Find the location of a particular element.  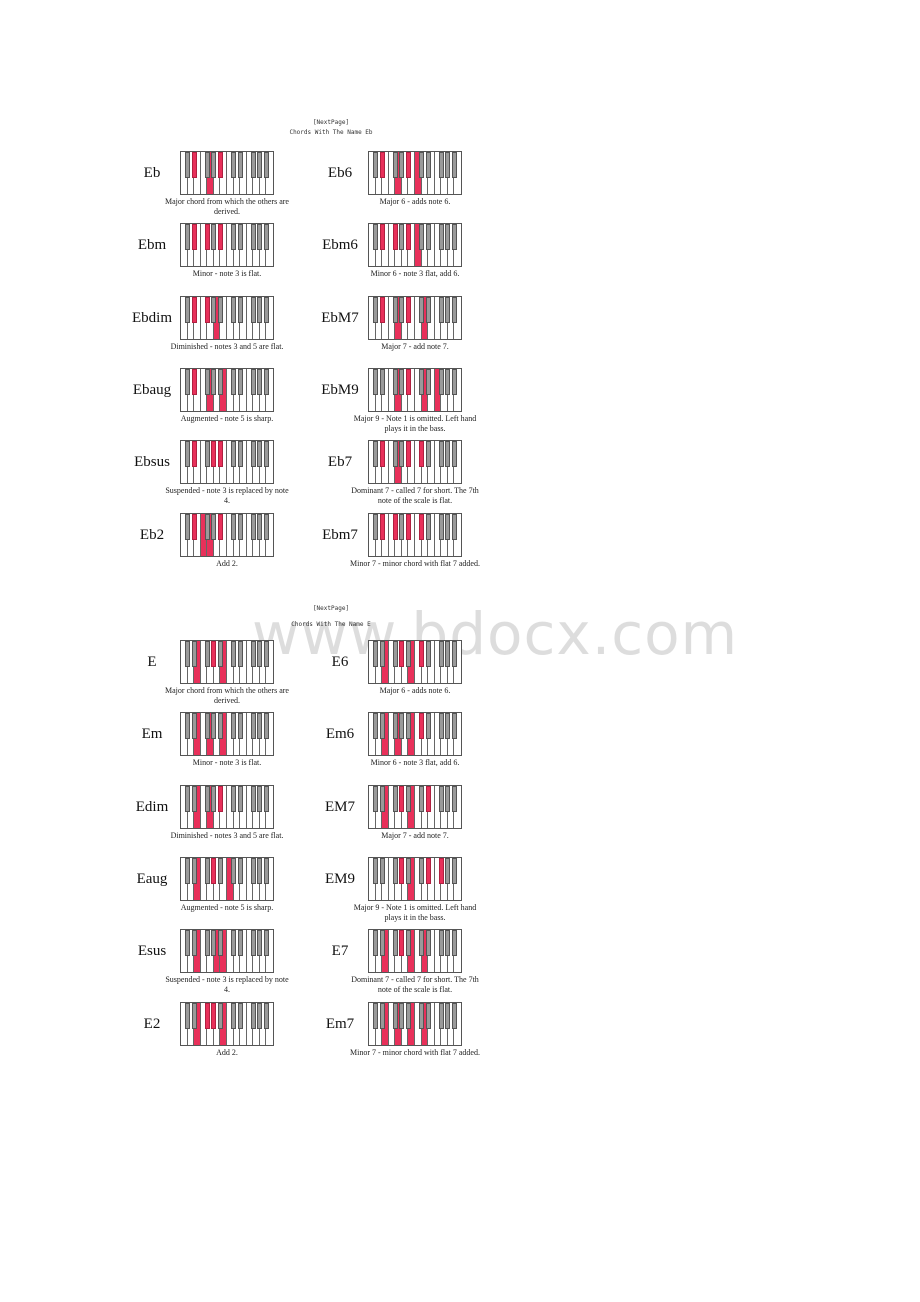

section-title: Chords With The Name Eb is located at coordinates (331, 132).